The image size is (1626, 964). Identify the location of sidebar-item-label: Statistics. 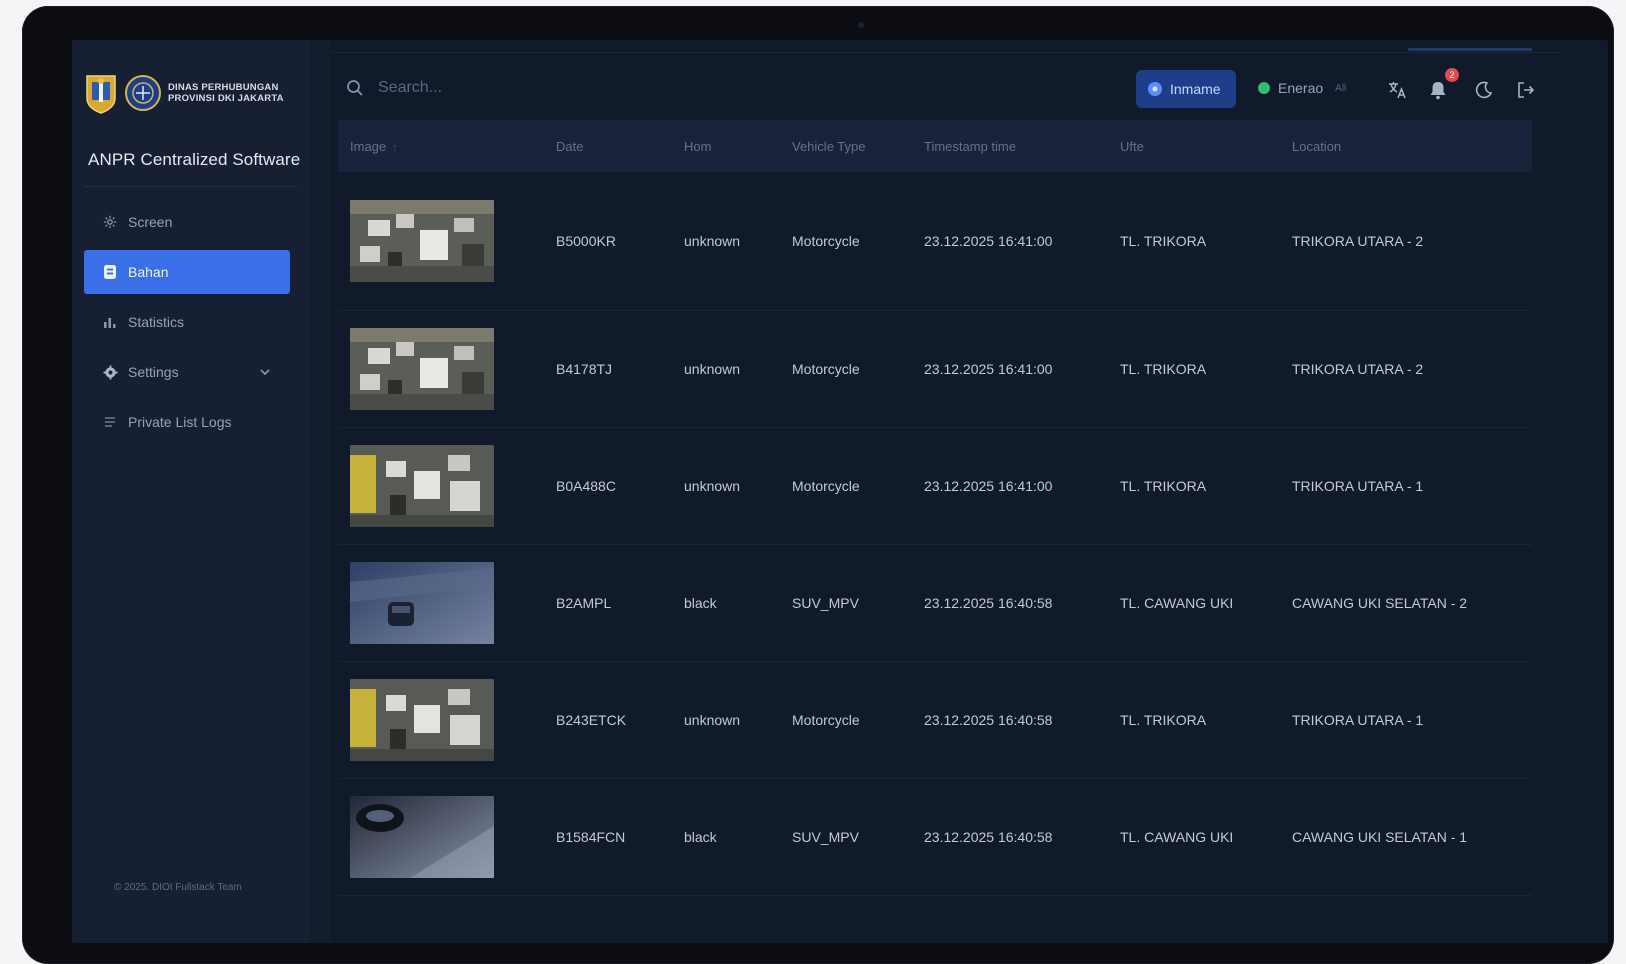
(156, 322).